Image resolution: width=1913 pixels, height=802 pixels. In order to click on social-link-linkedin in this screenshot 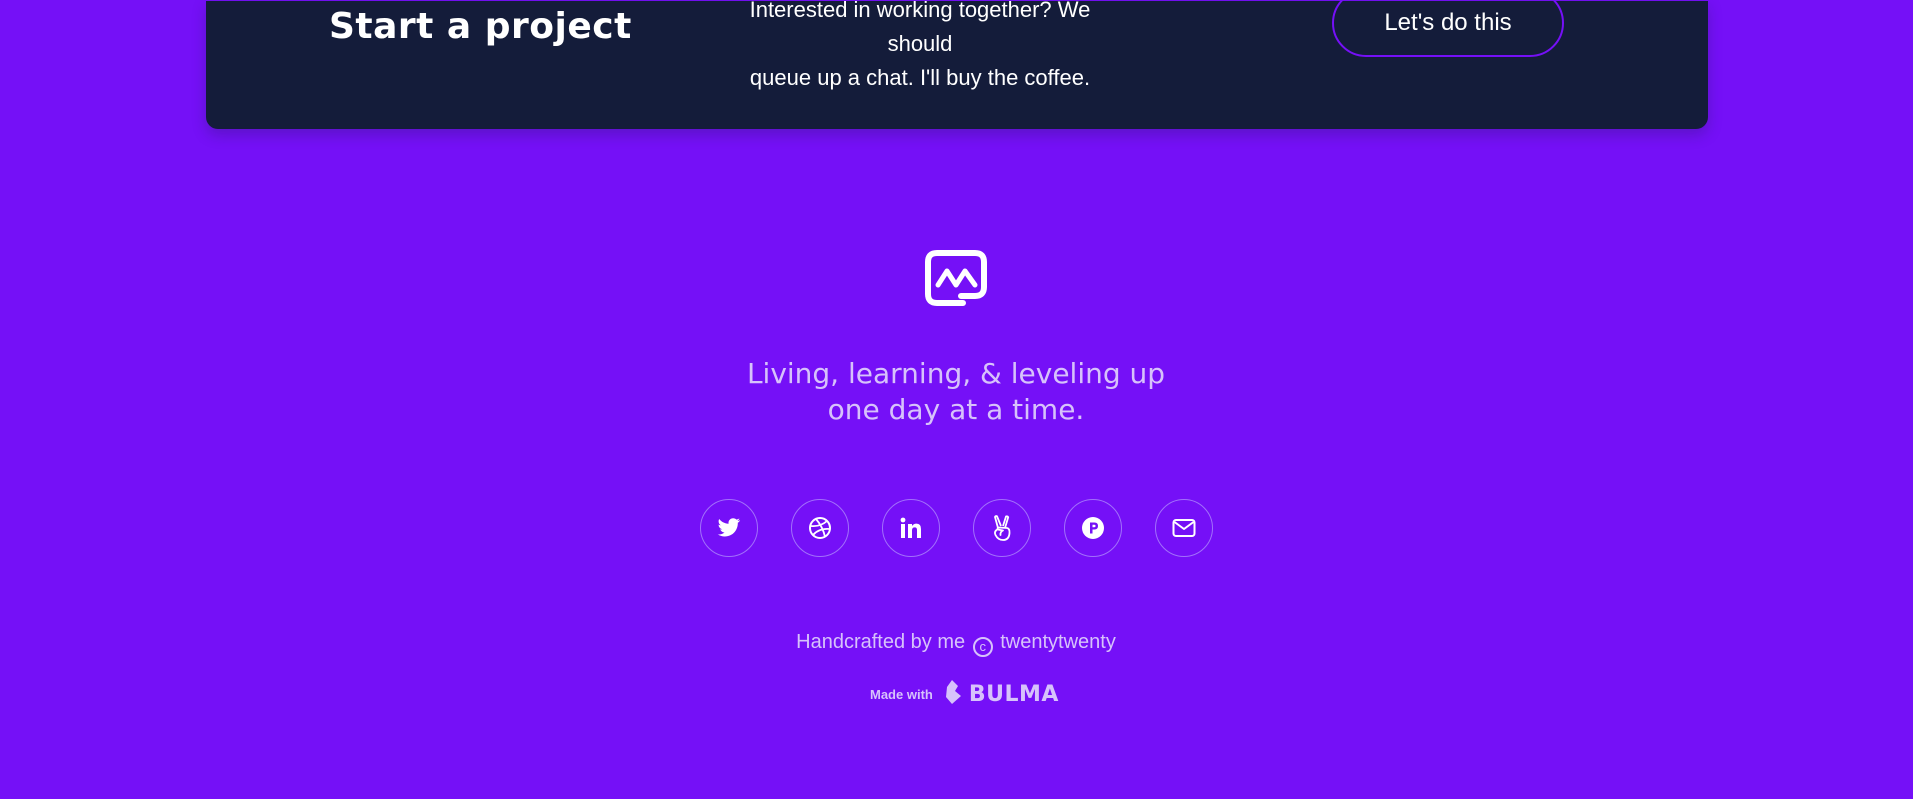, I will do `click(911, 528)`.